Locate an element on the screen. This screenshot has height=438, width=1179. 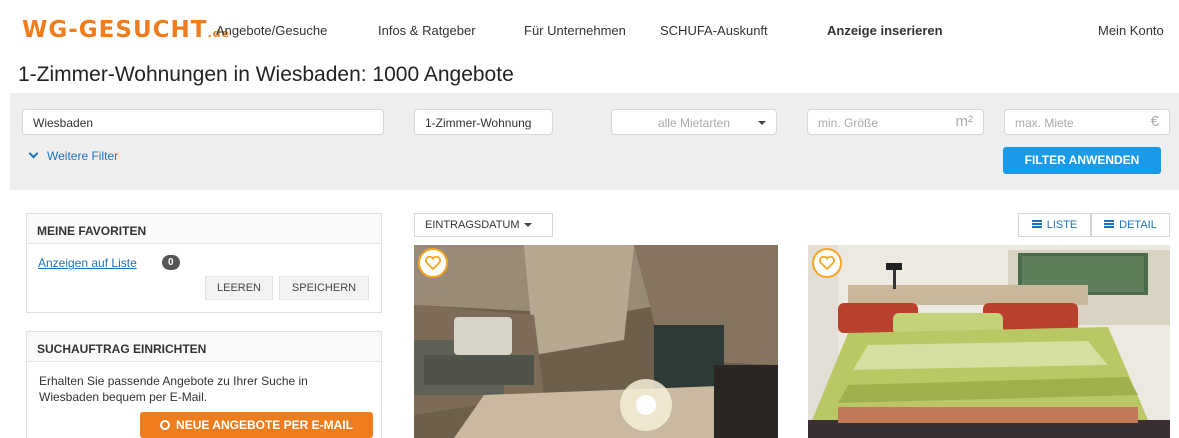
view-list-button: LISTE is located at coordinates (1054, 225).